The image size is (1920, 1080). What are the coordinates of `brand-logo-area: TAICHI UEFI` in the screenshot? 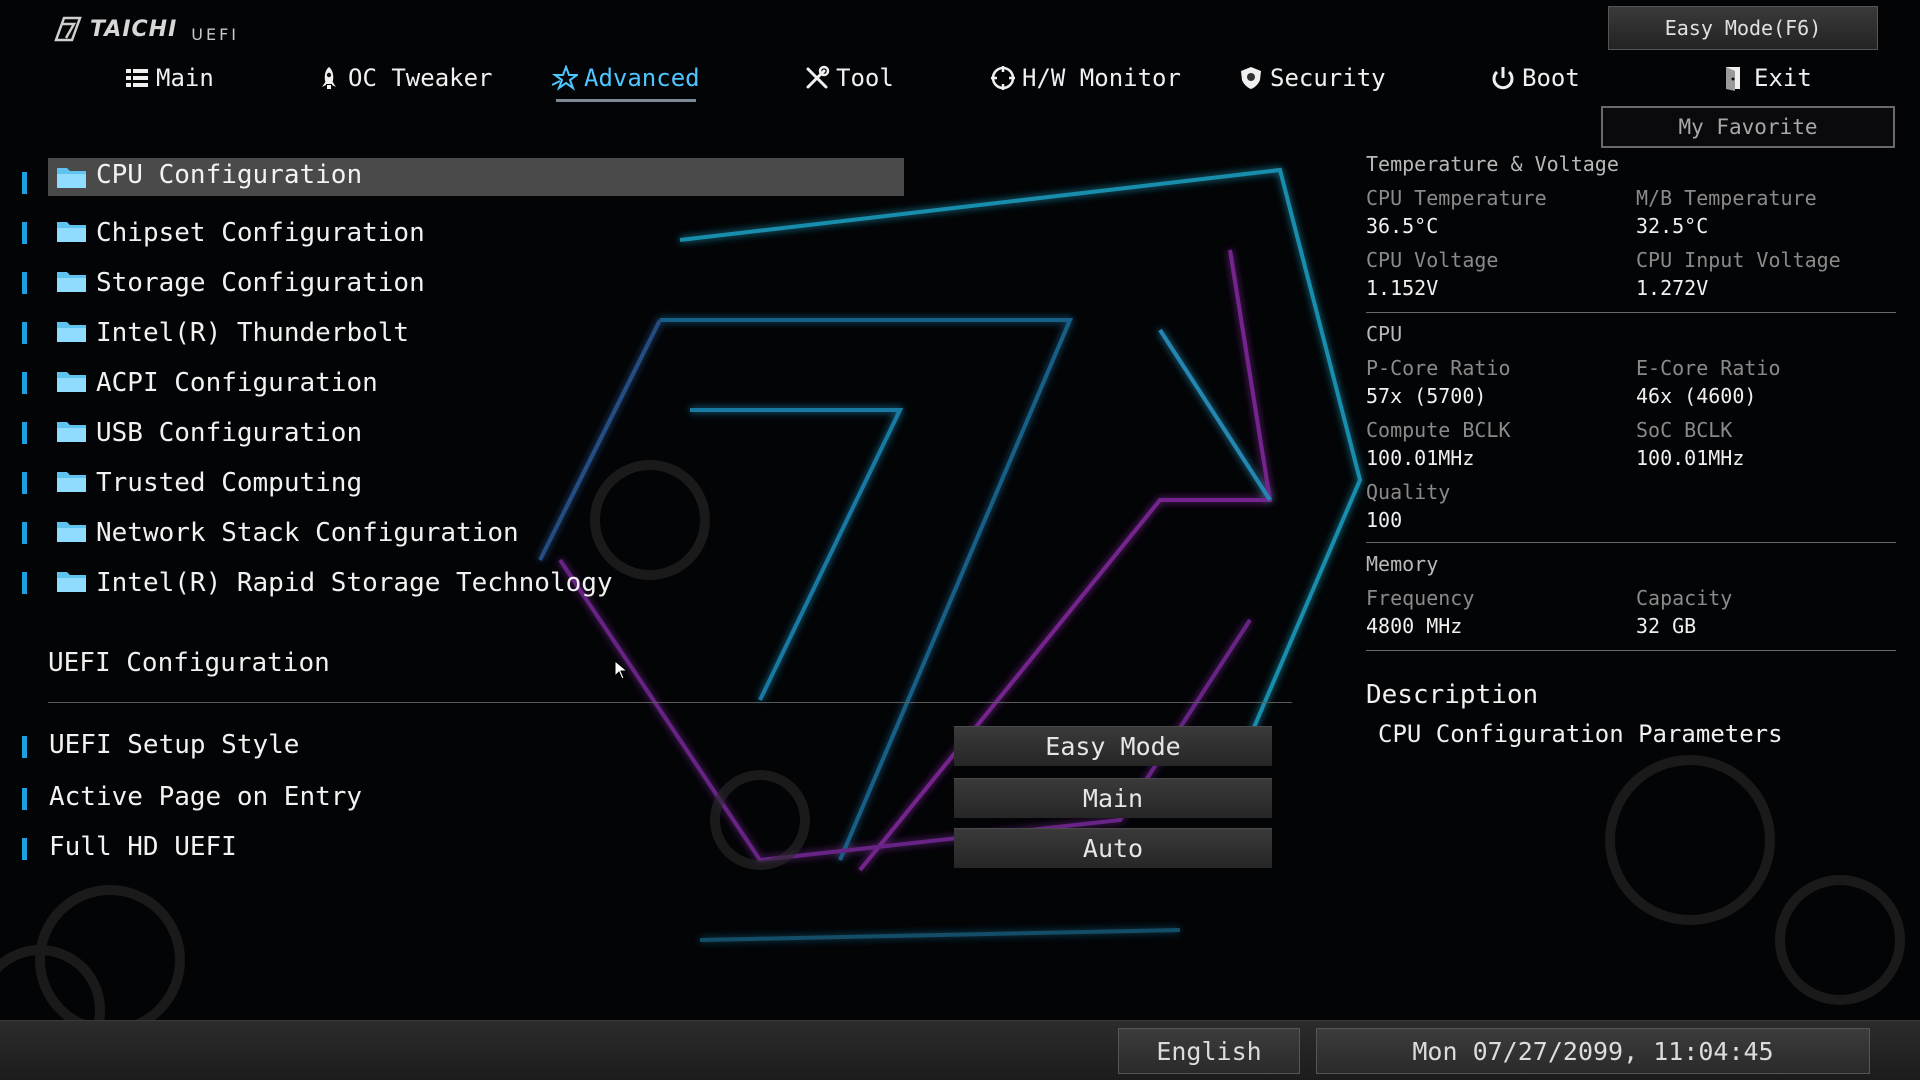 It's located at (145, 29).